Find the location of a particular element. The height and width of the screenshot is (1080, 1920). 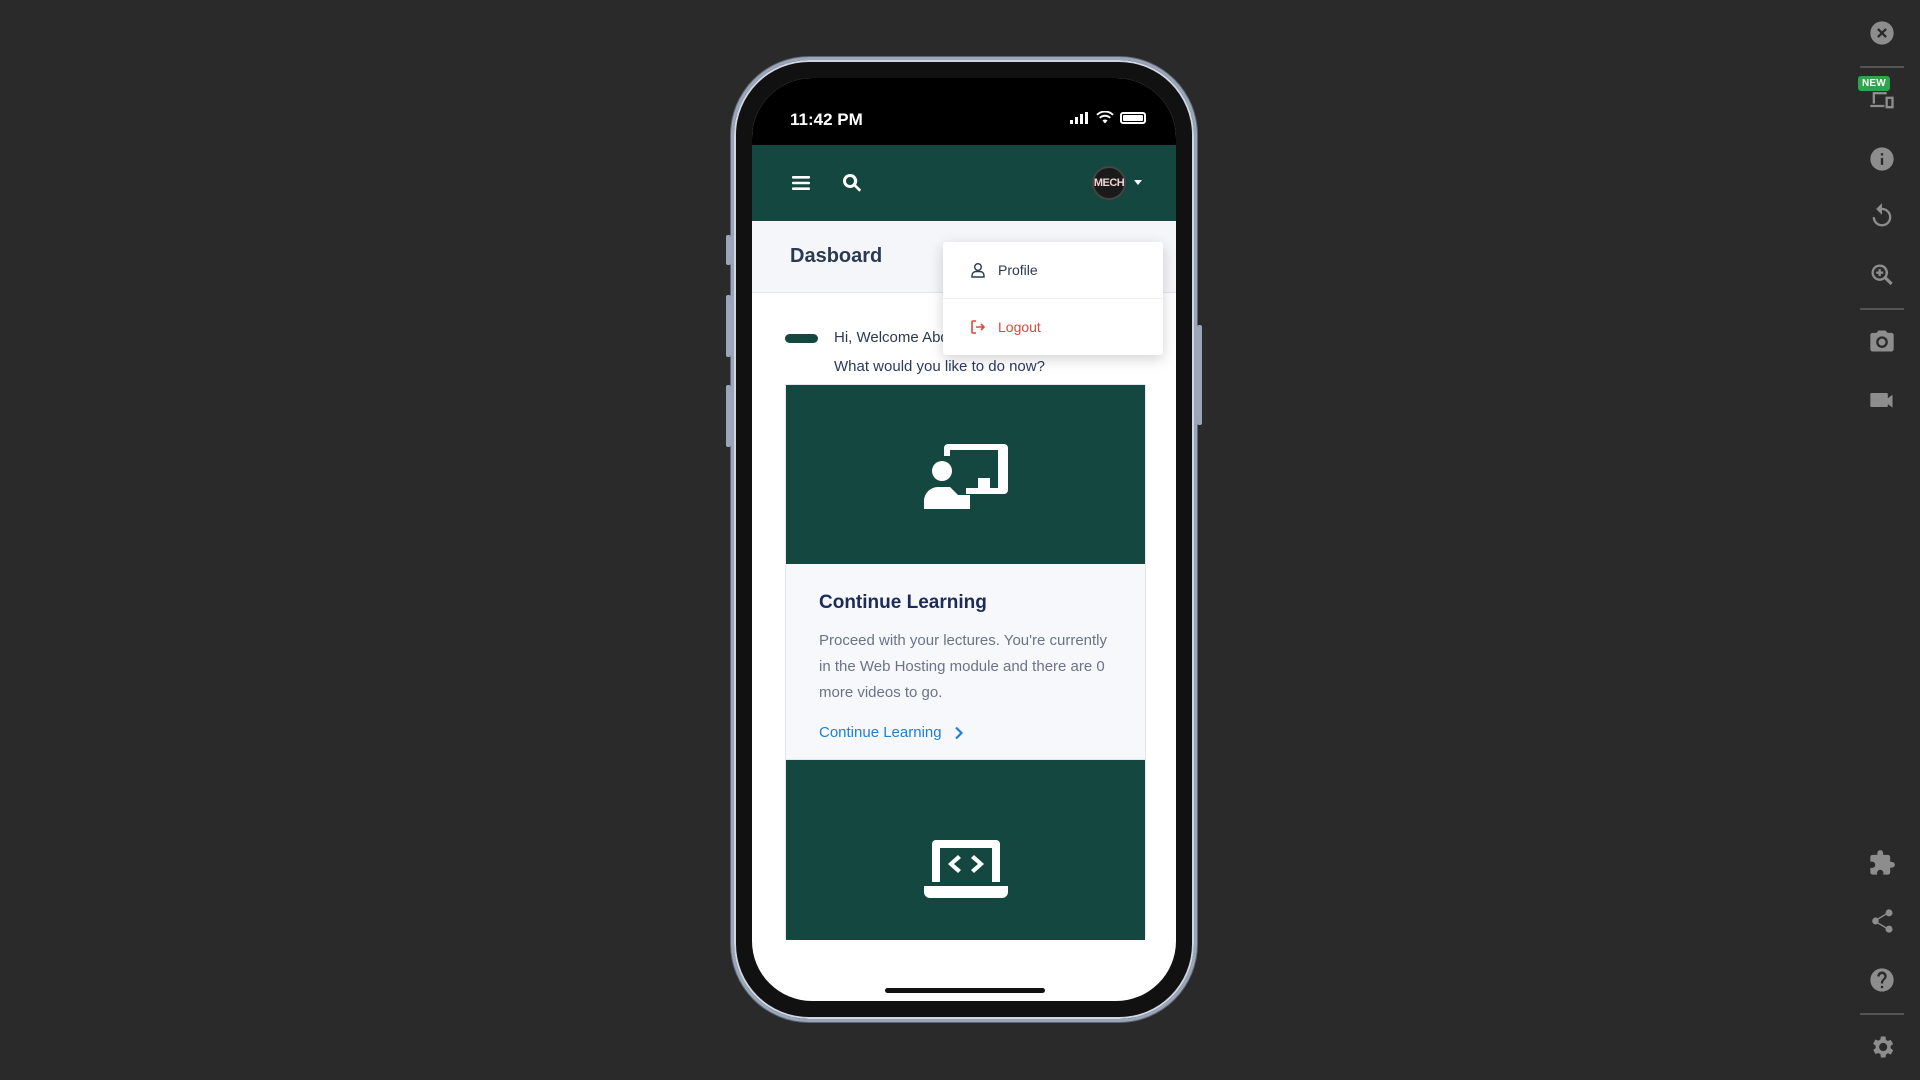

laptop-code-icon is located at coordinates (965, 869).